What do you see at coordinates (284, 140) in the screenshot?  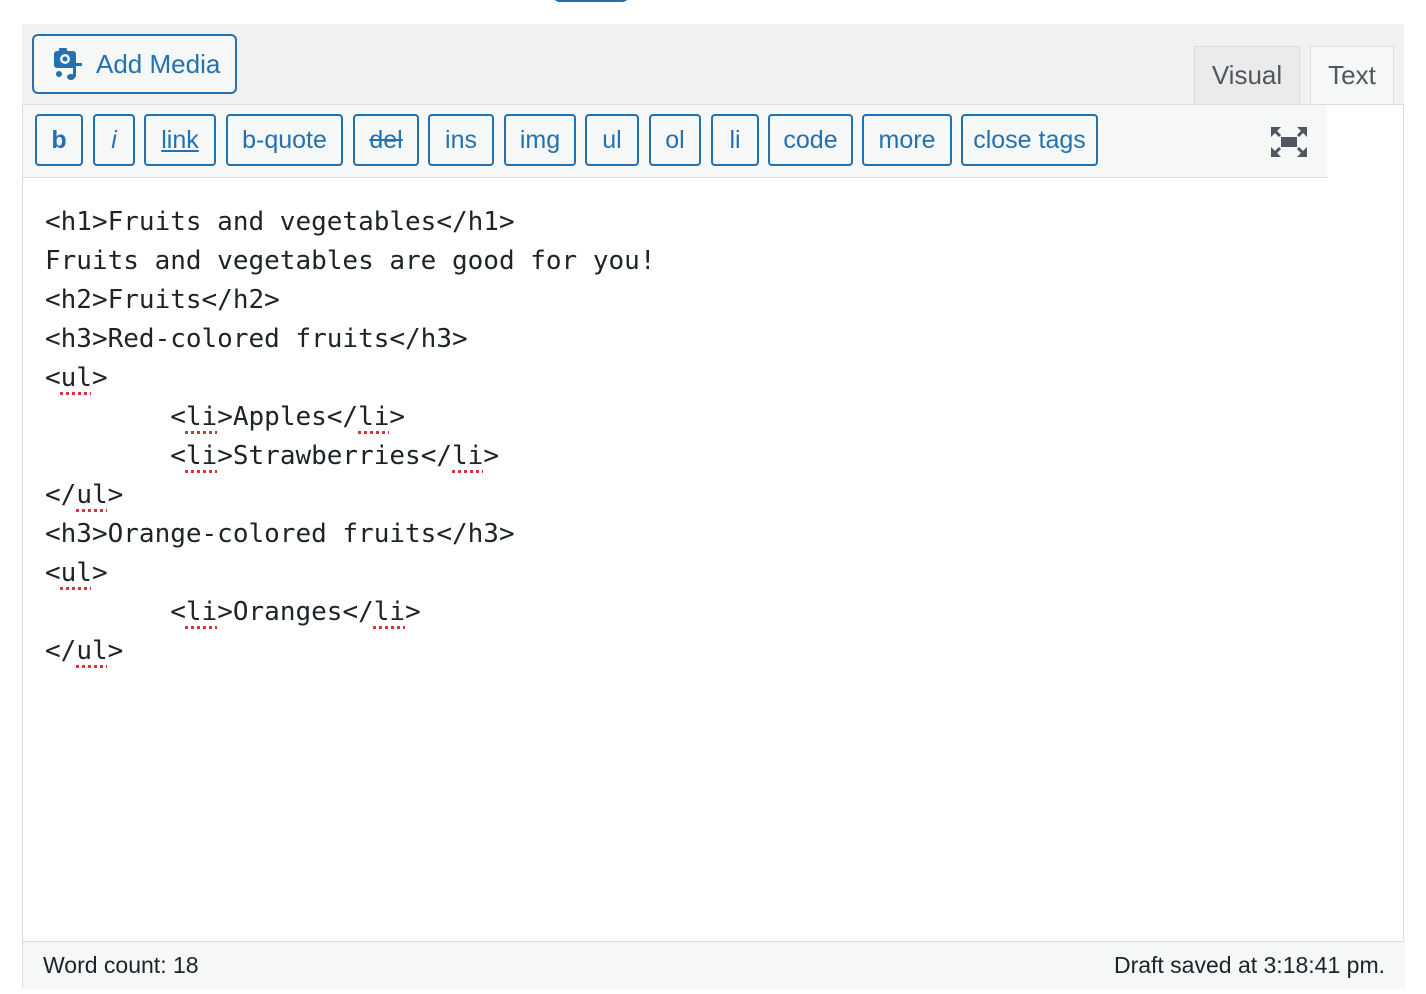 I see `blockquote-button: b-quote` at bounding box center [284, 140].